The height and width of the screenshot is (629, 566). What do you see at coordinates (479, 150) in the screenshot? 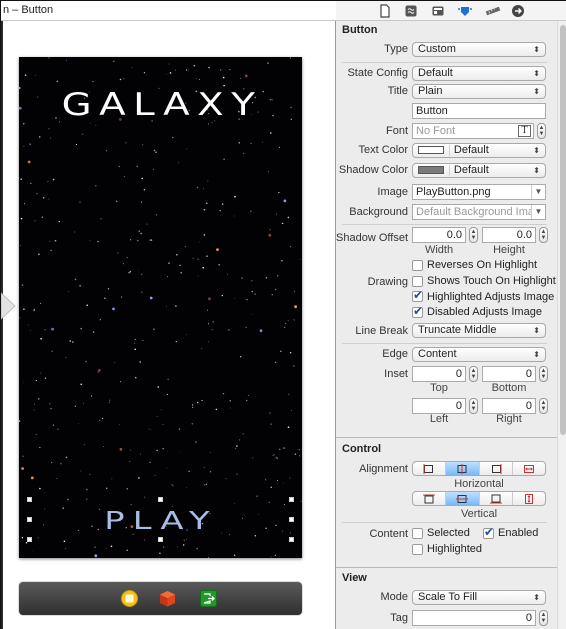
I see `text-color-popup: | Default ⬍` at bounding box center [479, 150].